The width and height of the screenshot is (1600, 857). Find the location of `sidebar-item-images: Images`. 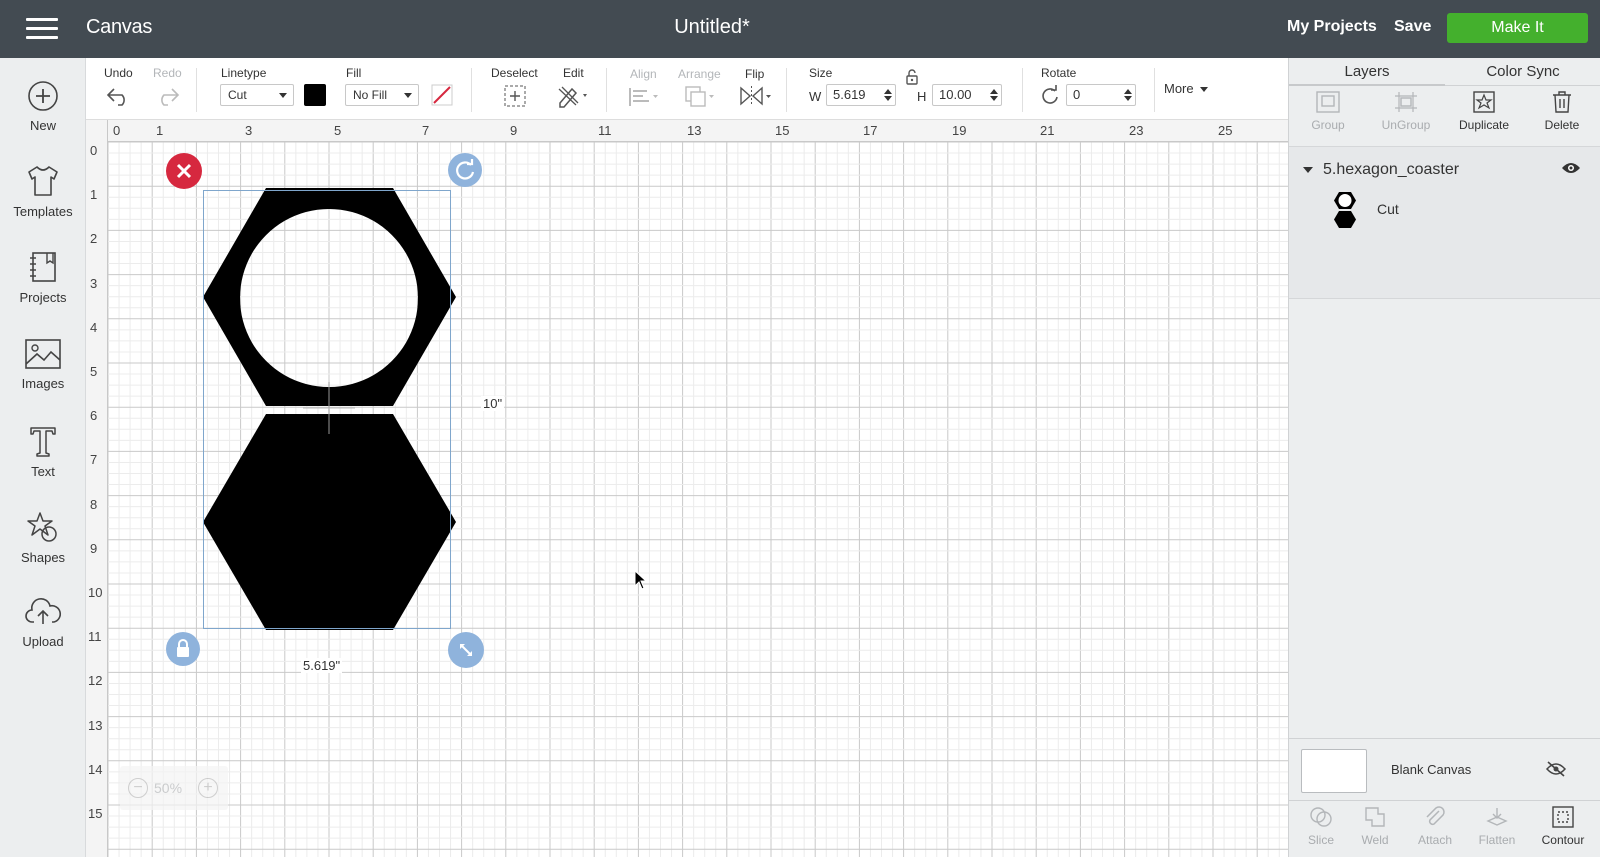

sidebar-item-images: Images is located at coordinates (43, 364).